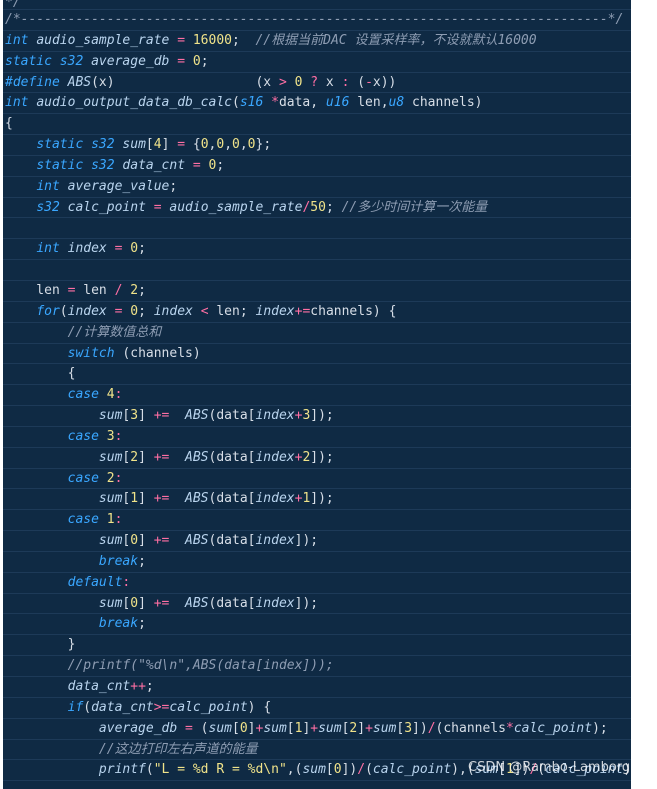 The width and height of the screenshot is (657, 789). Describe the element at coordinates (317, 687) in the screenshot. I see `code-line: data_cnt++;` at that location.